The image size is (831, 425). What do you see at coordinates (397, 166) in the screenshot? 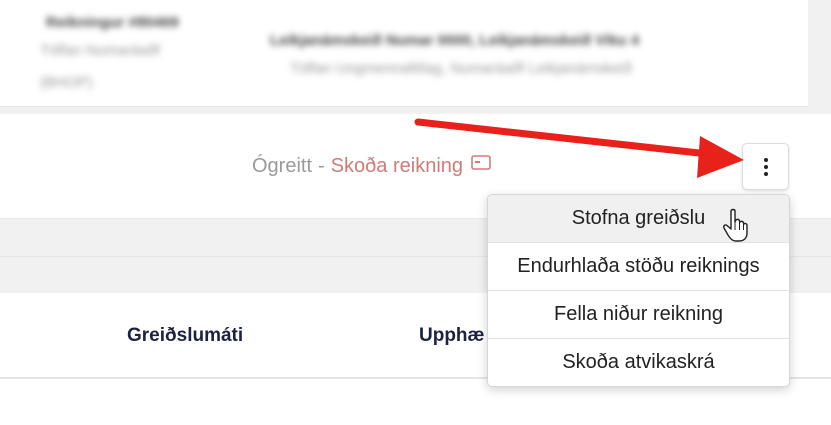
I see `view-invoice-link: Skoða reikning` at bounding box center [397, 166].